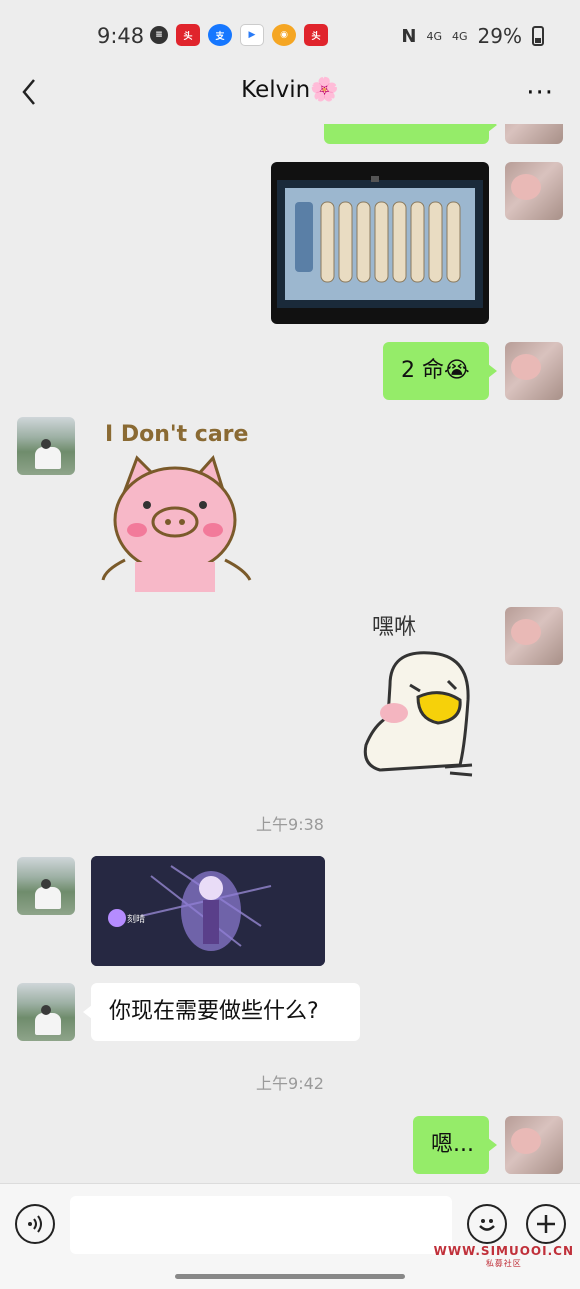 This screenshot has height=1289, width=580. What do you see at coordinates (499, 36) in the screenshot?
I see `battery-percent: 29%` at bounding box center [499, 36].